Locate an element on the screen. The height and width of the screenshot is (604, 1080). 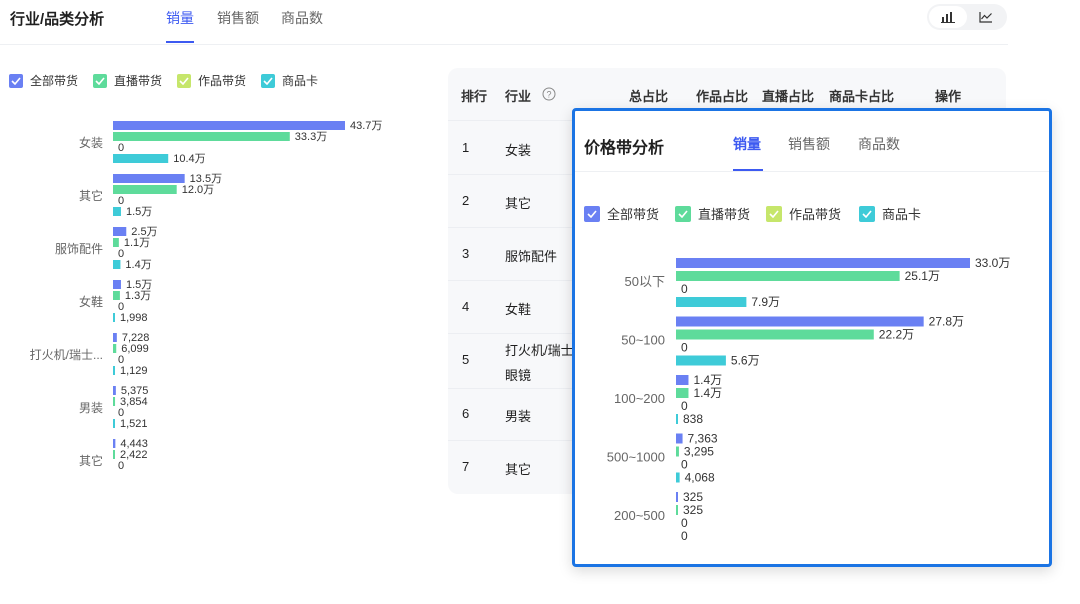
col-header-actions: 操作 is located at coordinates (948, 96).